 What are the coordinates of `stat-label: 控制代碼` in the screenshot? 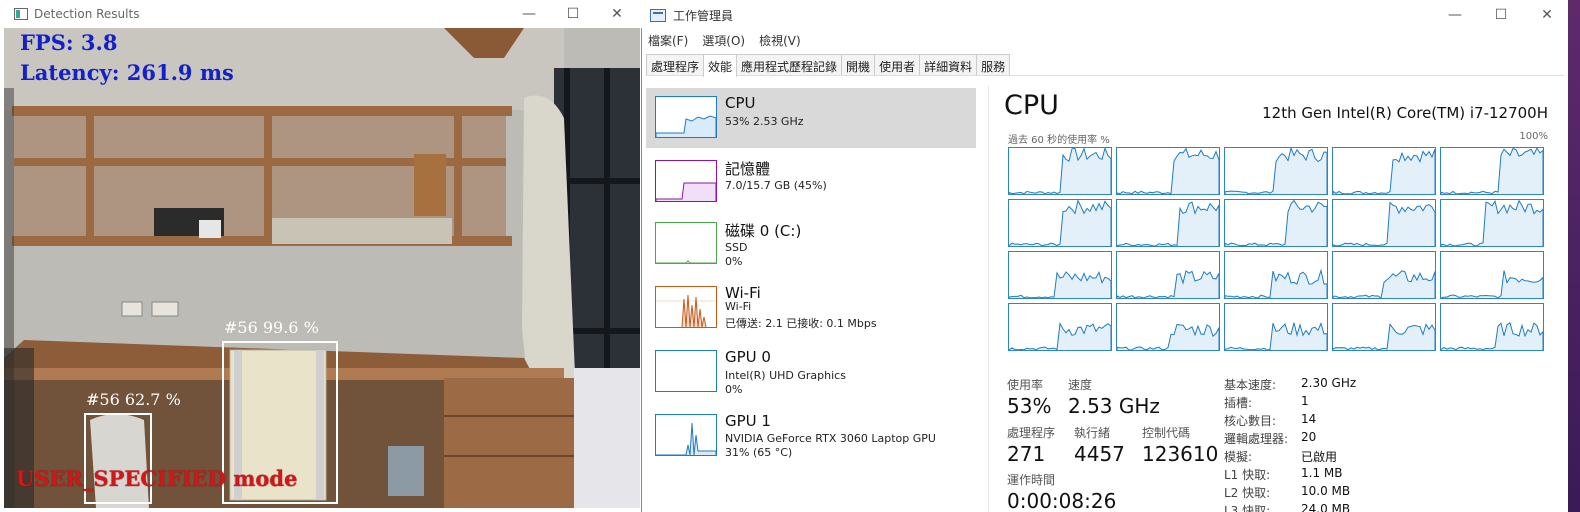 It's located at (1166, 433).